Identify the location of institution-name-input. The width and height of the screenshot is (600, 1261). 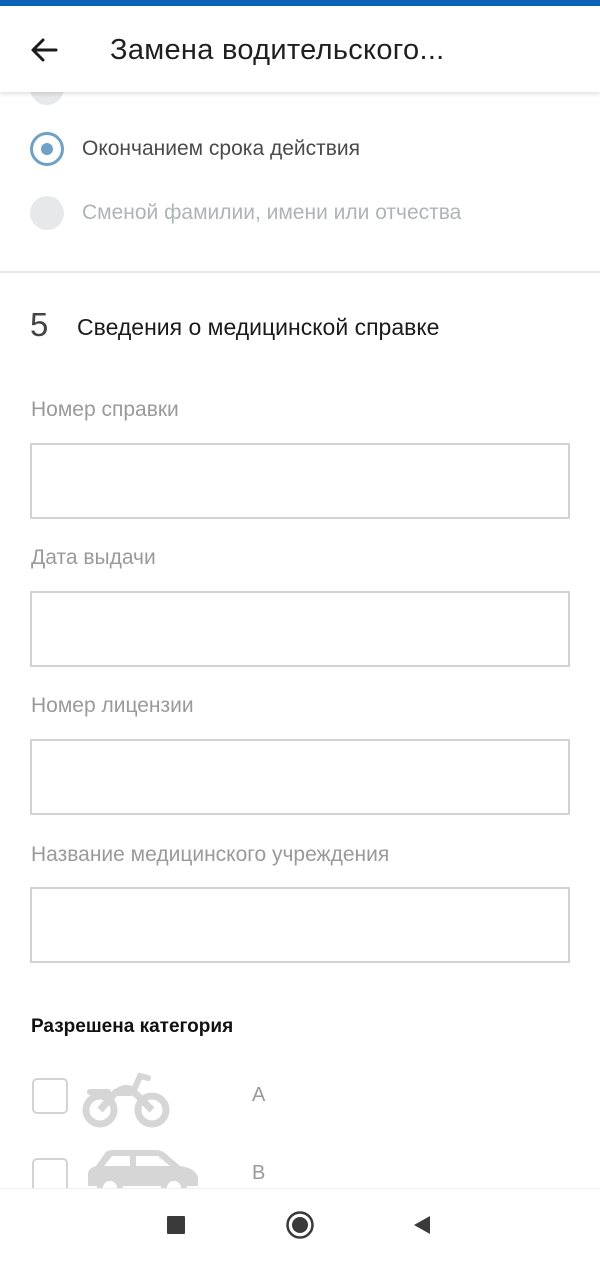
(300, 925).